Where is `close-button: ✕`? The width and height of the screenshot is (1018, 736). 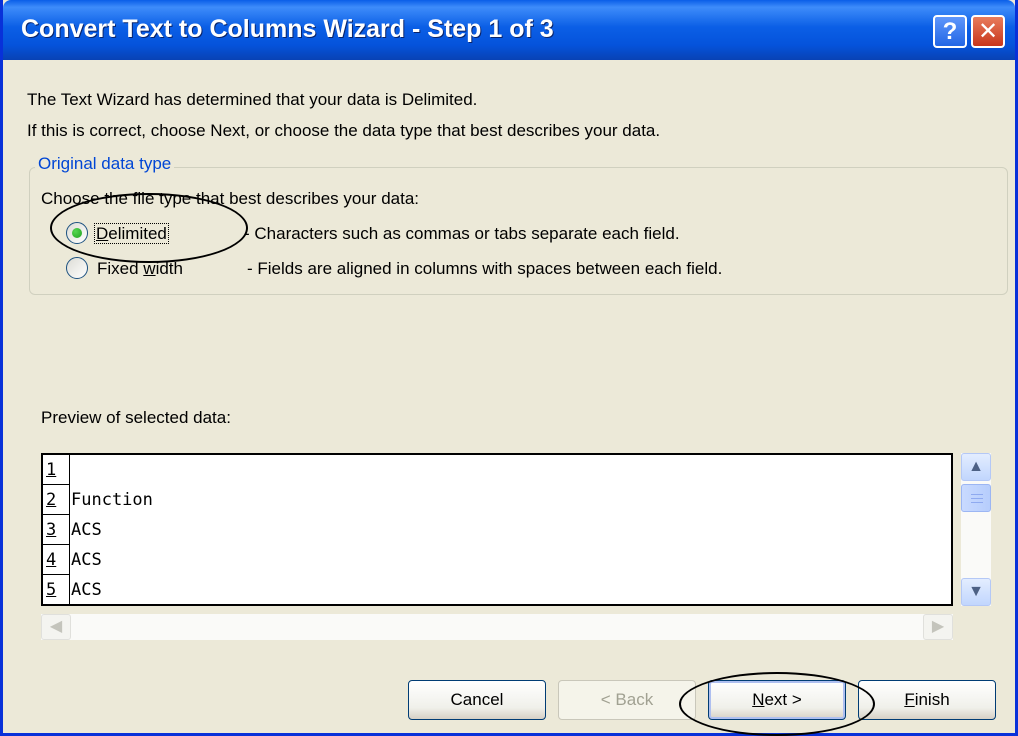 close-button: ✕ is located at coordinates (988, 31).